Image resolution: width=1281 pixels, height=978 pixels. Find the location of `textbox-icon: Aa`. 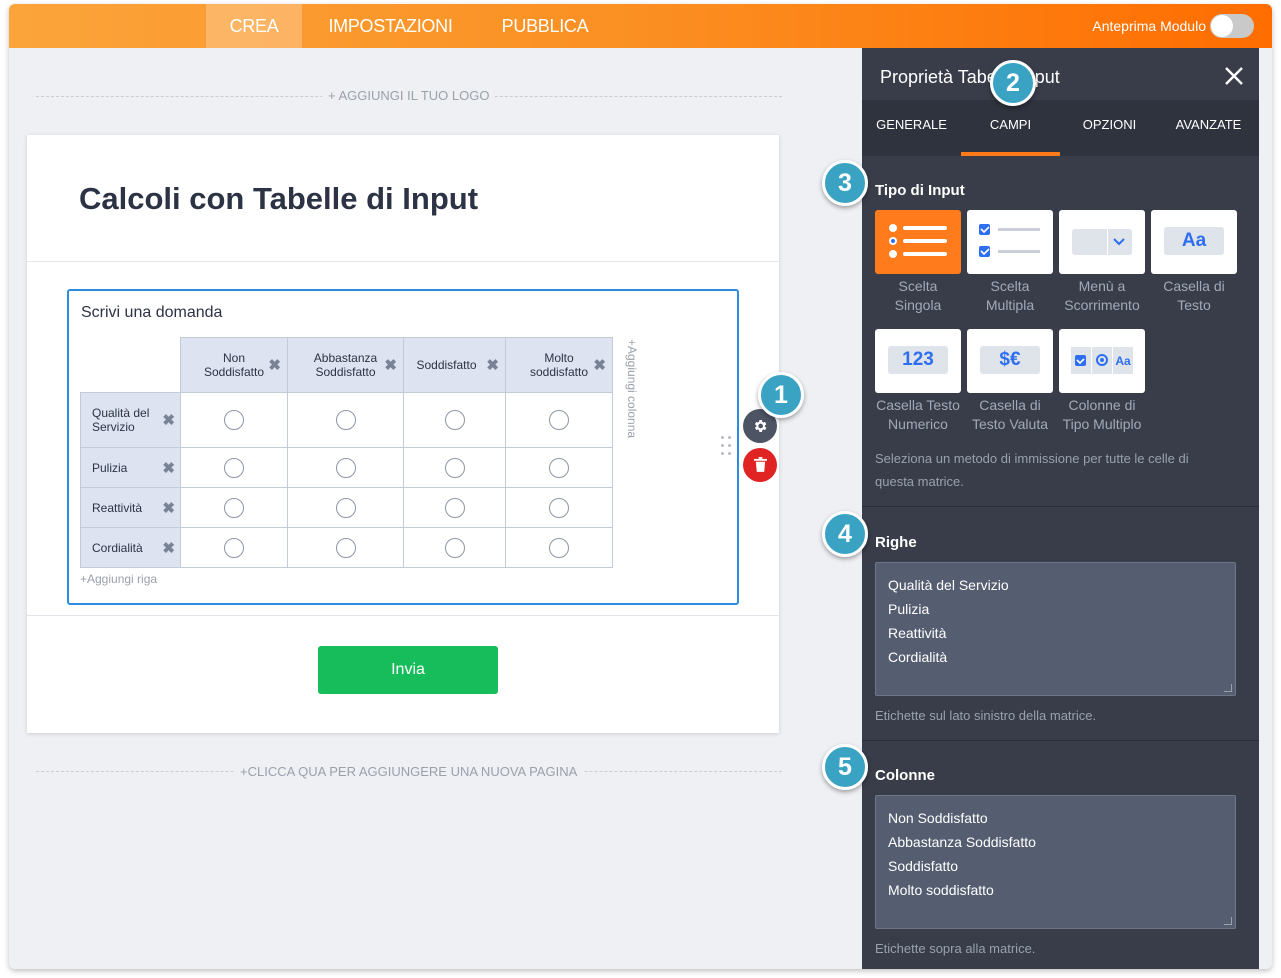

textbox-icon: Aa is located at coordinates (1194, 241).